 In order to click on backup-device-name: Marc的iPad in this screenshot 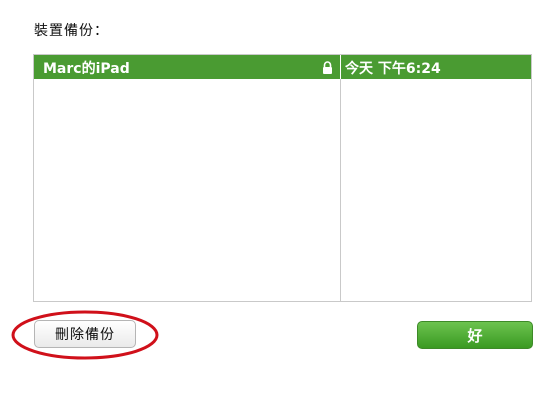, I will do `click(86, 69)`.